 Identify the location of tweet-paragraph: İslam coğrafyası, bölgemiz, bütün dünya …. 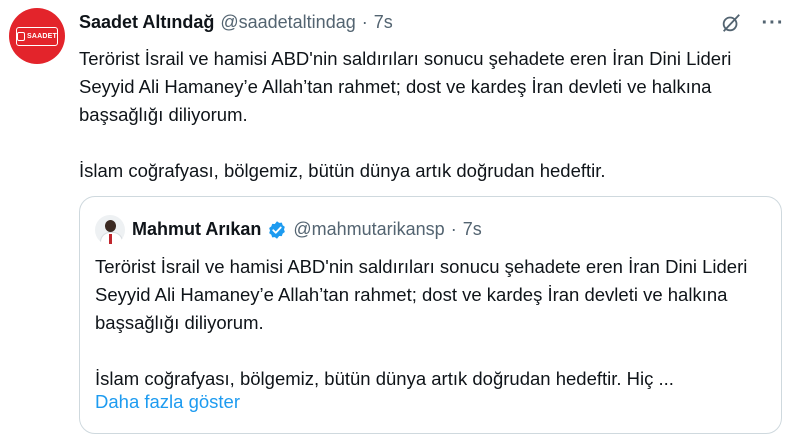
(342, 170).